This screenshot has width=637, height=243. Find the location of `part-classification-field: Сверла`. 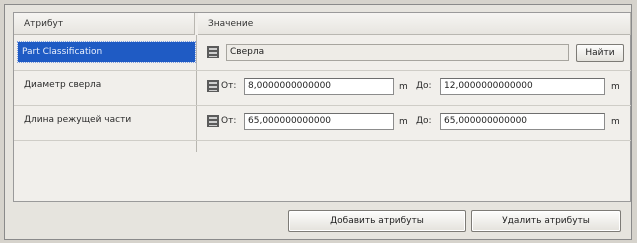

part-classification-field: Сверла is located at coordinates (397, 52).